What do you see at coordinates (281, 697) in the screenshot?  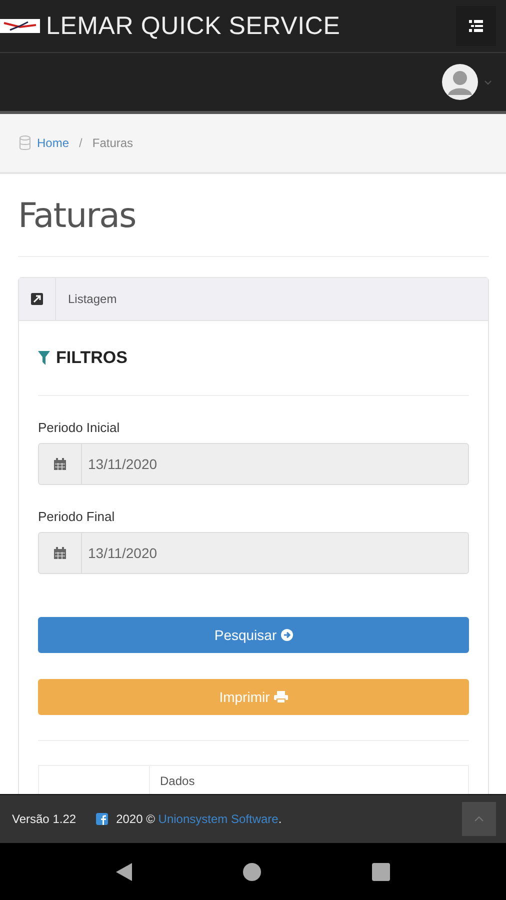 I see `printer-icon` at bounding box center [281, 697].